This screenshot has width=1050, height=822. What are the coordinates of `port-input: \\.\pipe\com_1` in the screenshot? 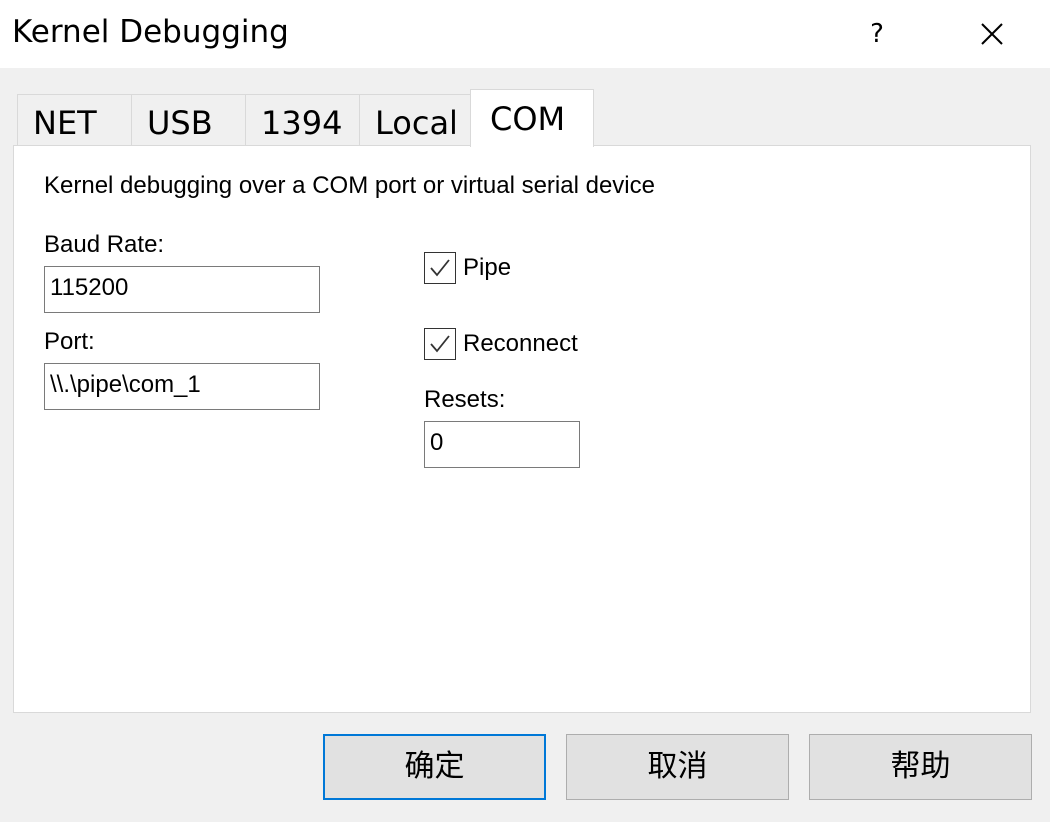 It's located at (182, 386).